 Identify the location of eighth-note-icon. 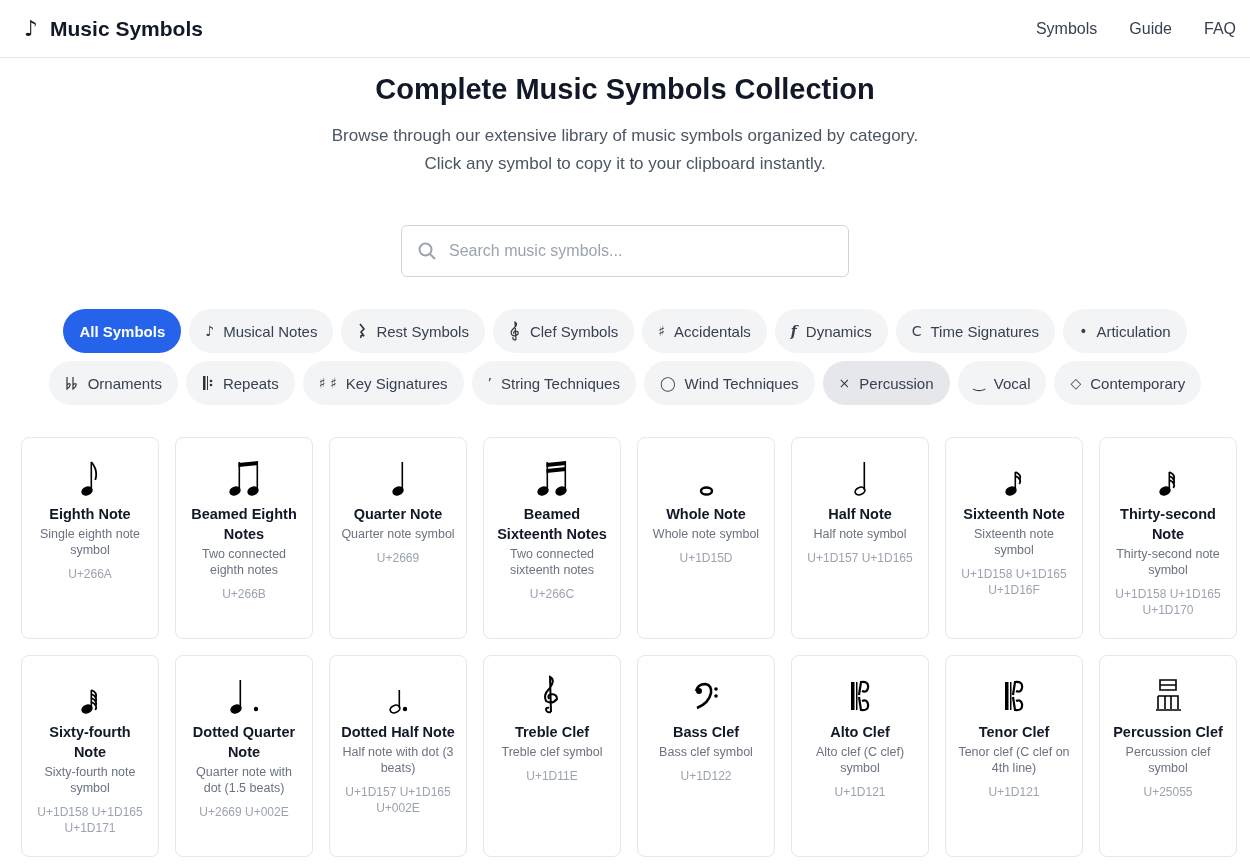
(90, 478).